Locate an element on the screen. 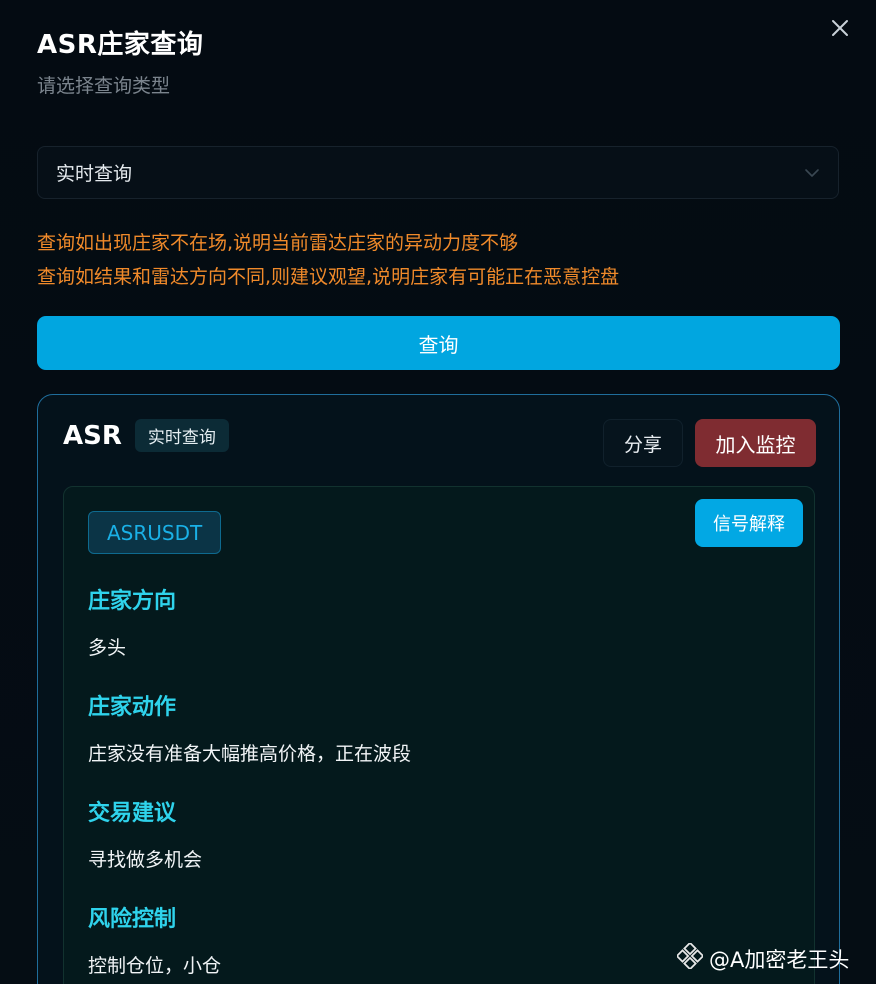  result-header: ASR 实时查询 is located at coordinates (146, 435).